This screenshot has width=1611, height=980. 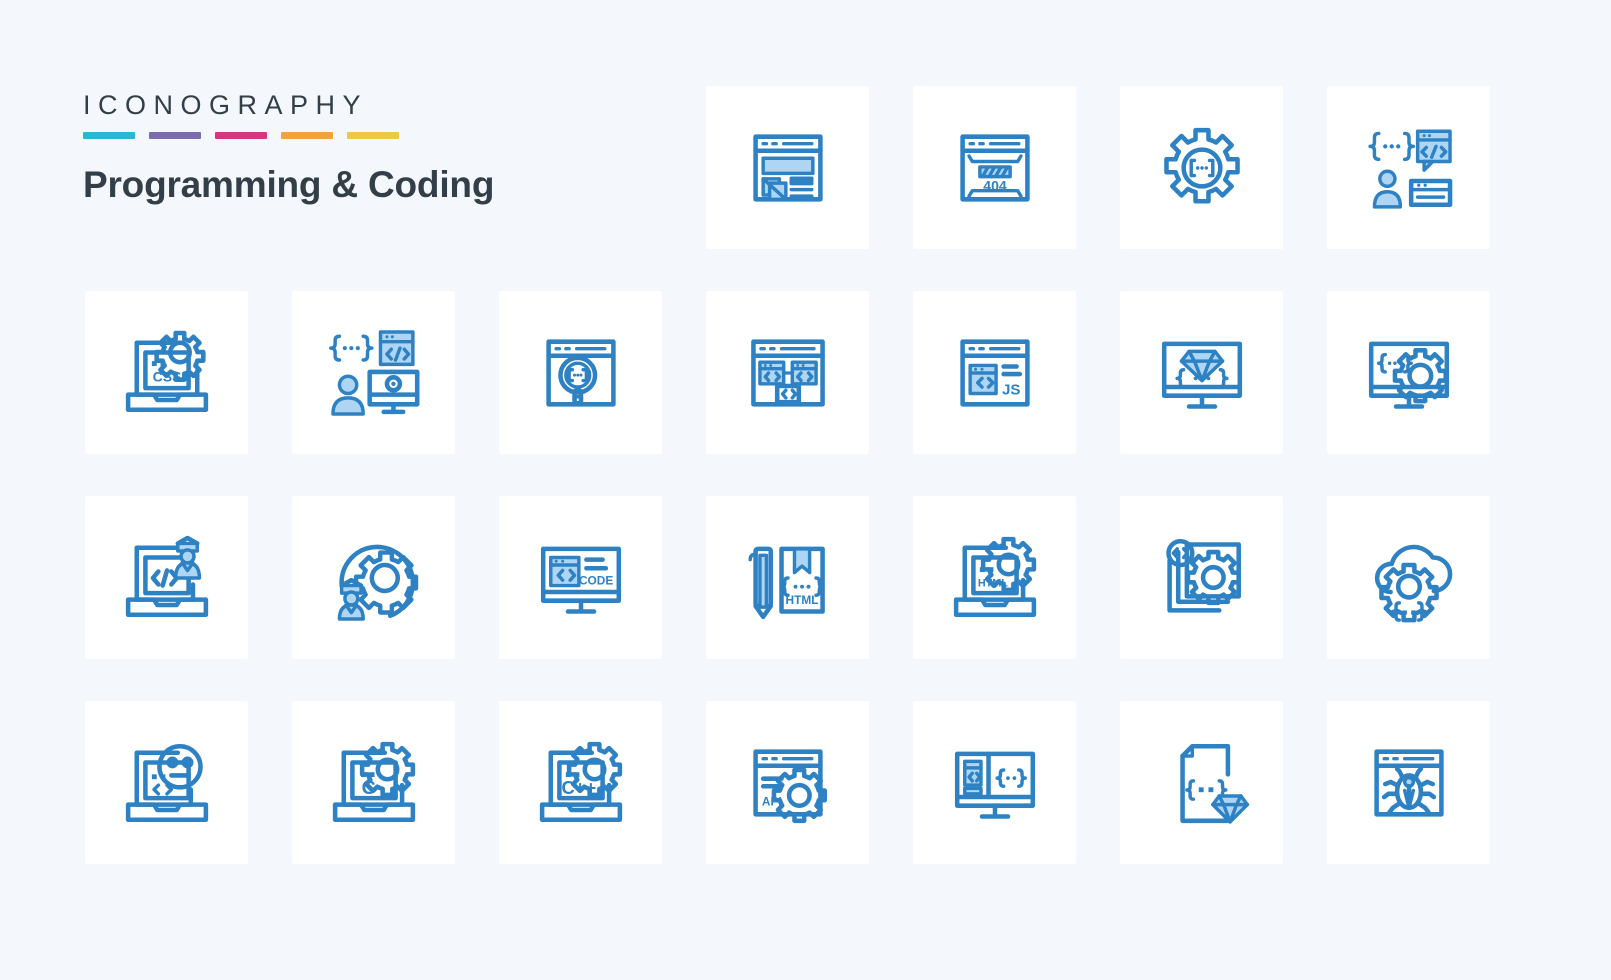 I want to click on error-404-browser-icon: 404, so click(x=994, y=167).